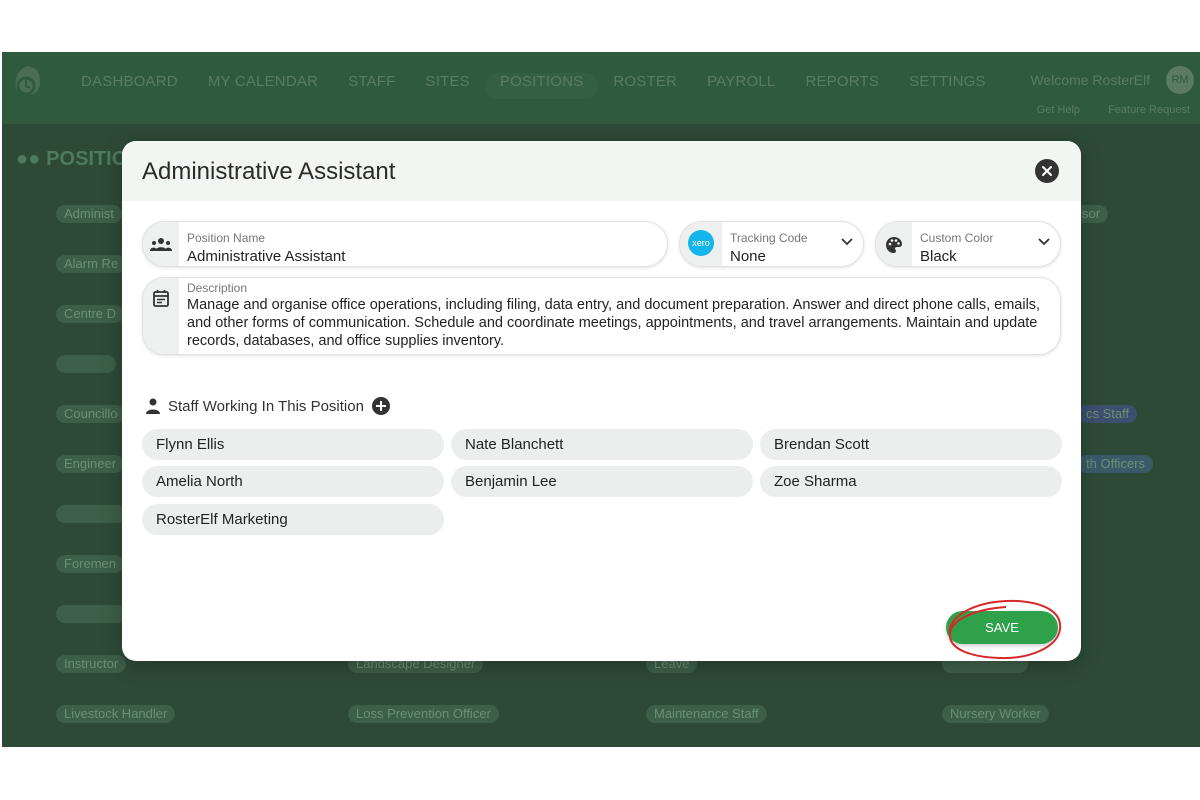  I want to click on tracking-code-label: Tracking Code, so click(769, 238).